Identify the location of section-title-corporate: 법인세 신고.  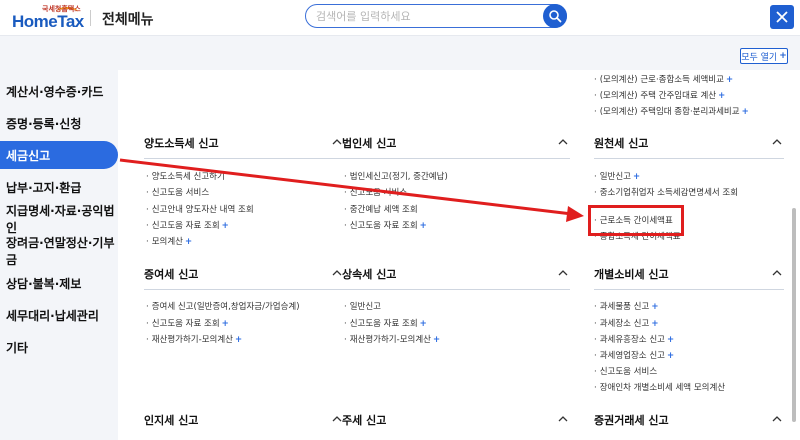
(369, 143).